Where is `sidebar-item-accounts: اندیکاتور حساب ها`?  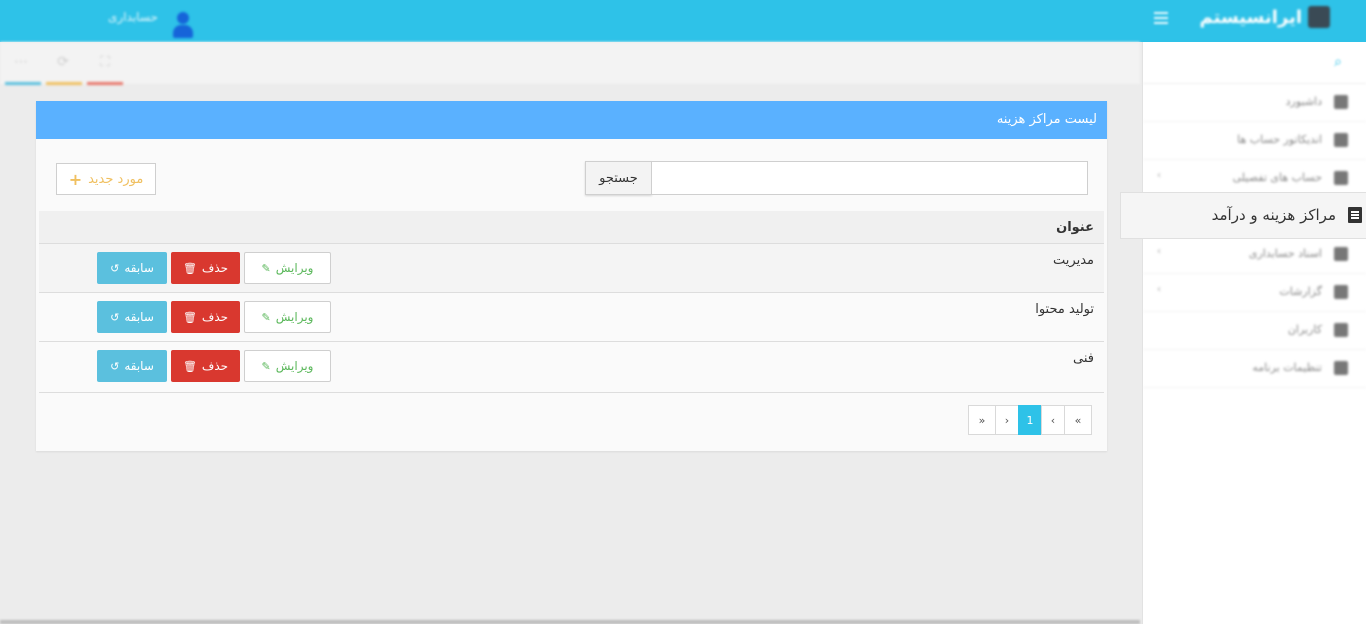 sidebar-item-accounts: اندیکاتور حساب ها is located at coordinates (1254, 141).